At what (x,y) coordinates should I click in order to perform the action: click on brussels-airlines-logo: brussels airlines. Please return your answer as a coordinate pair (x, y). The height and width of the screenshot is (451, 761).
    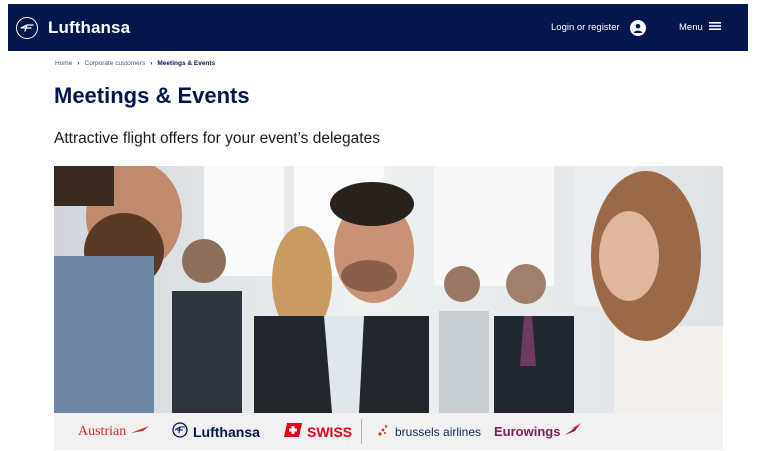
    Looking at the image, I should click on (428, 431).